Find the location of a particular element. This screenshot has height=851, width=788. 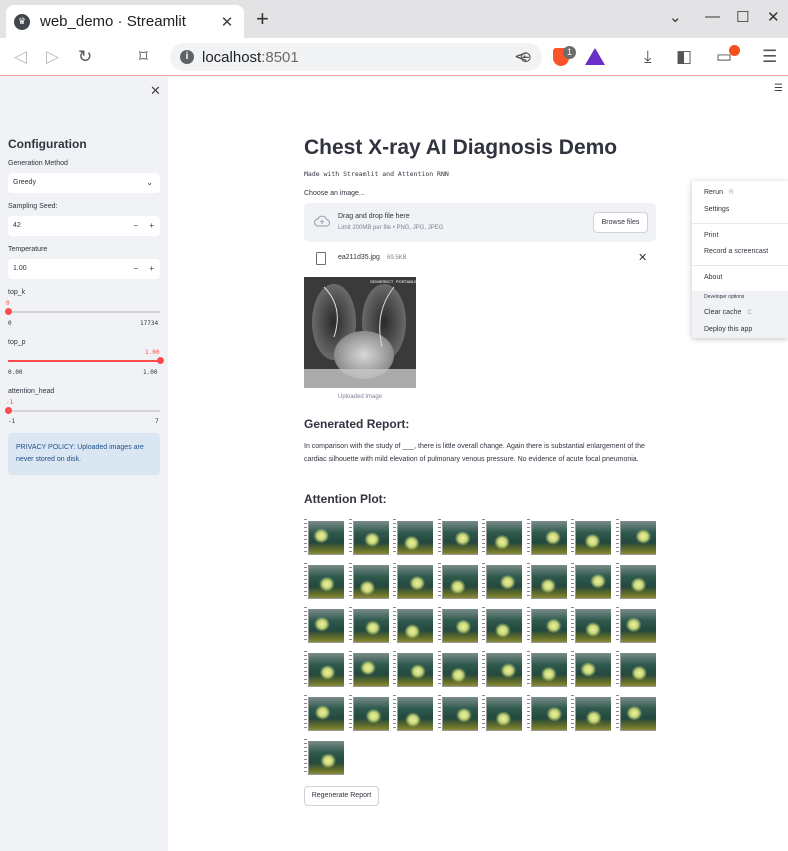

sidebar-title: Configuration is located at coordinates (47, 144).